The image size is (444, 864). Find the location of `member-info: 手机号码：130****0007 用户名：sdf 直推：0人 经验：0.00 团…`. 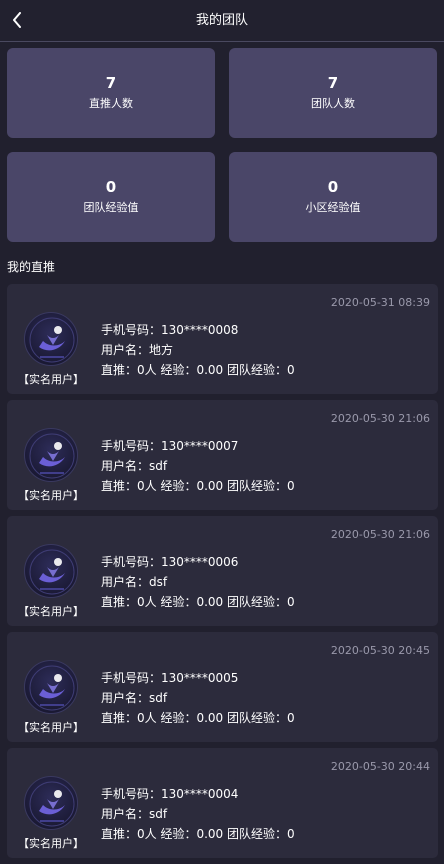

member-info: 手机号码：130****0007 用户名：sdf 直推：0人 经验：0.00 团… is located at coordinates (198, 466).